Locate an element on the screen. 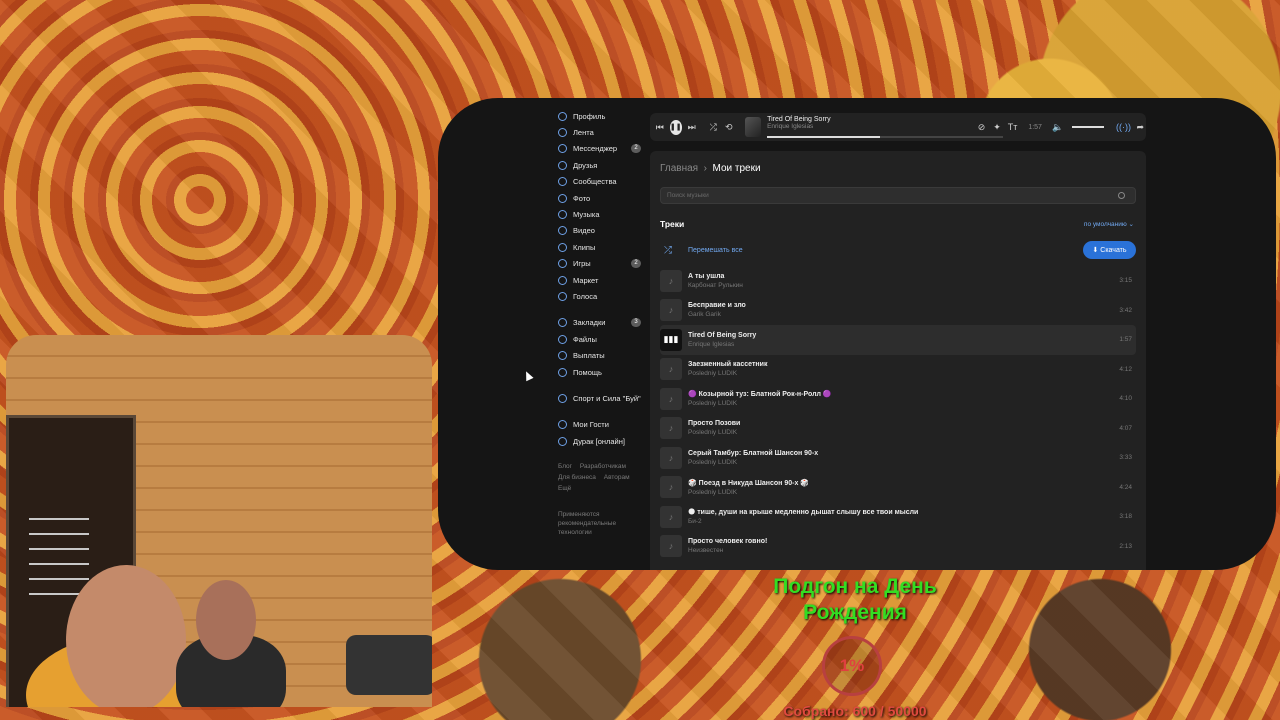  recommend-note: Применяются рекомендательные технологии is located at coordinates (593, 523).